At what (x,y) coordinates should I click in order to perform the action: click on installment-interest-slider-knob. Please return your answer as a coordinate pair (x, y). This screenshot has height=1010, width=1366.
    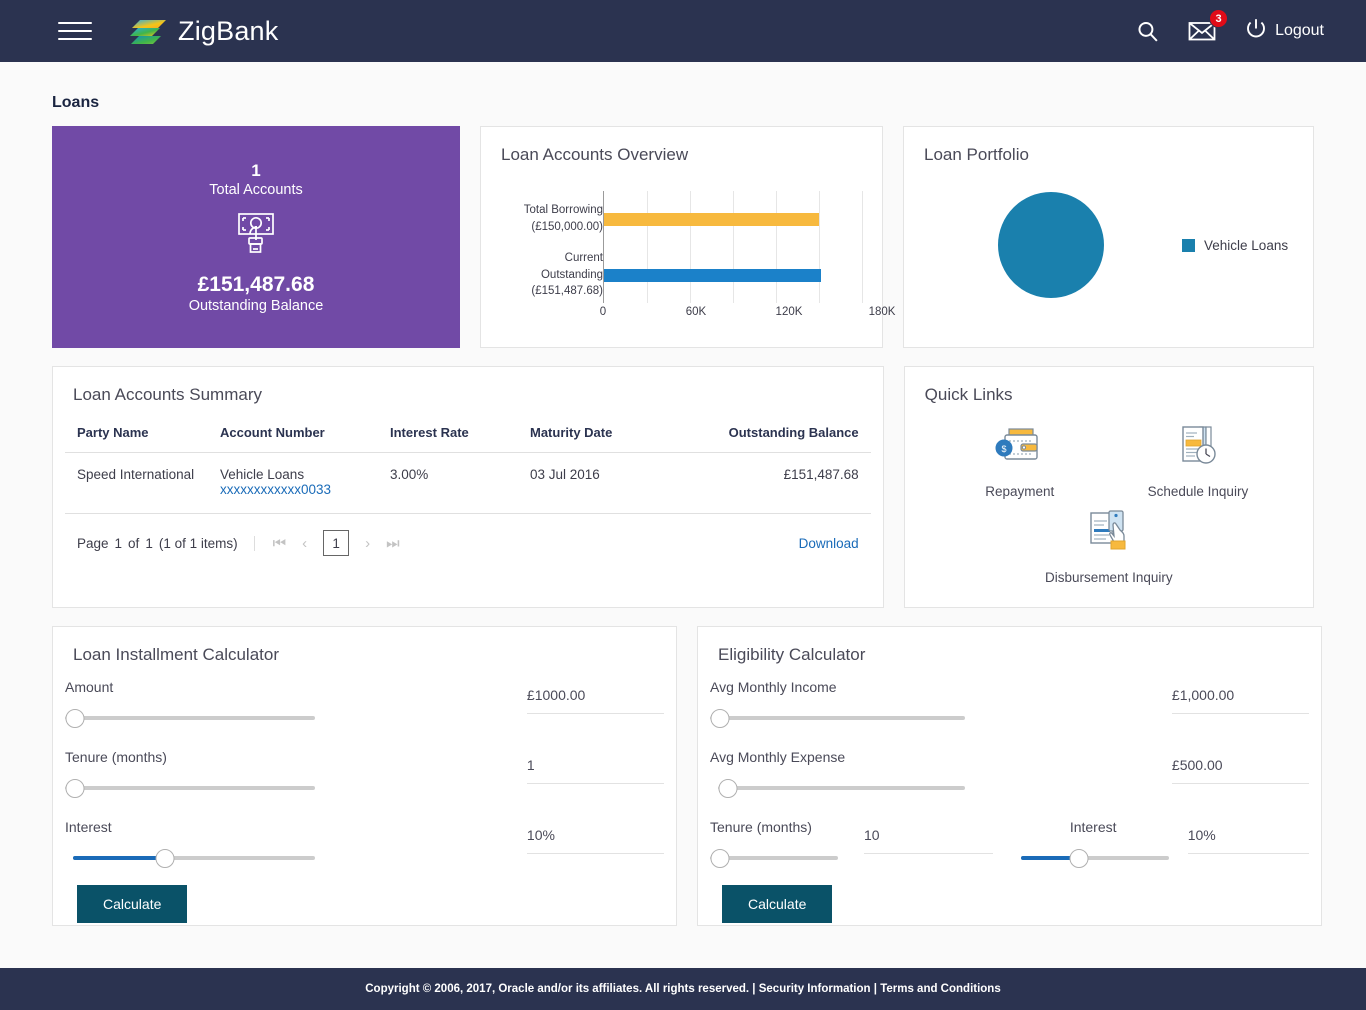
    Looking at the image, I should click on (165, 858).